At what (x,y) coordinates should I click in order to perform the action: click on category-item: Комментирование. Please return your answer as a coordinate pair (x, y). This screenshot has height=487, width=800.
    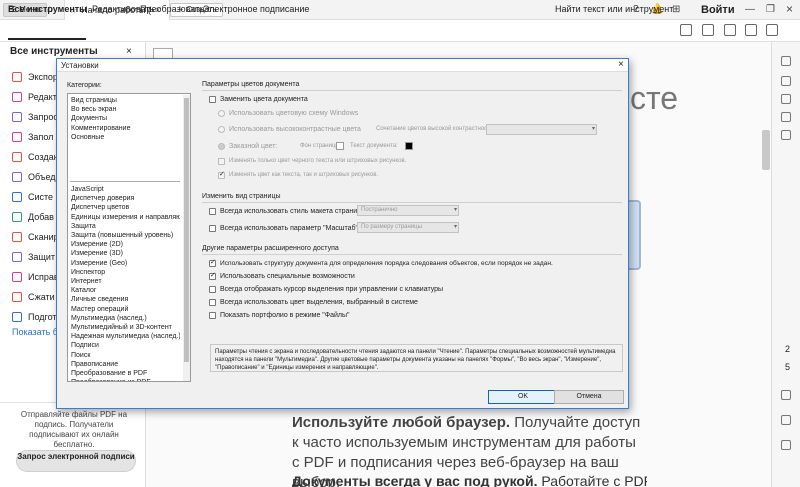
    Looking at the image, I should click on (125, 128).